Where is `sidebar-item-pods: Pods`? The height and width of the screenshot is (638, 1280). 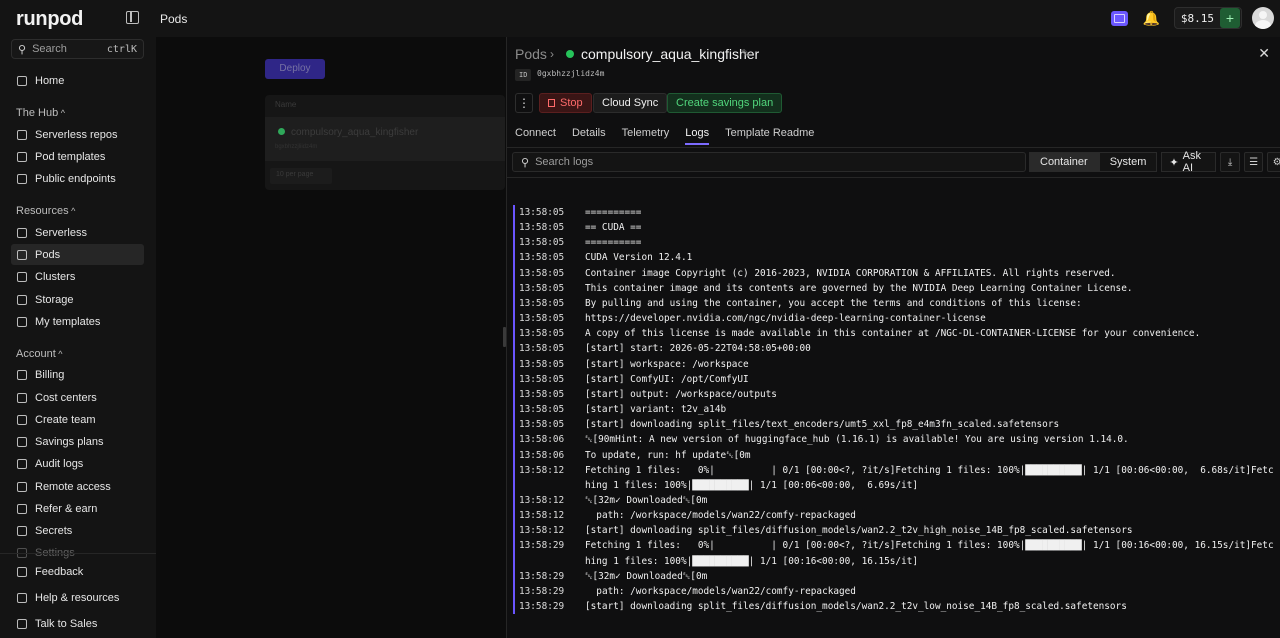 sidebar-item-pods: Pods is located at coordinates (77, 254).